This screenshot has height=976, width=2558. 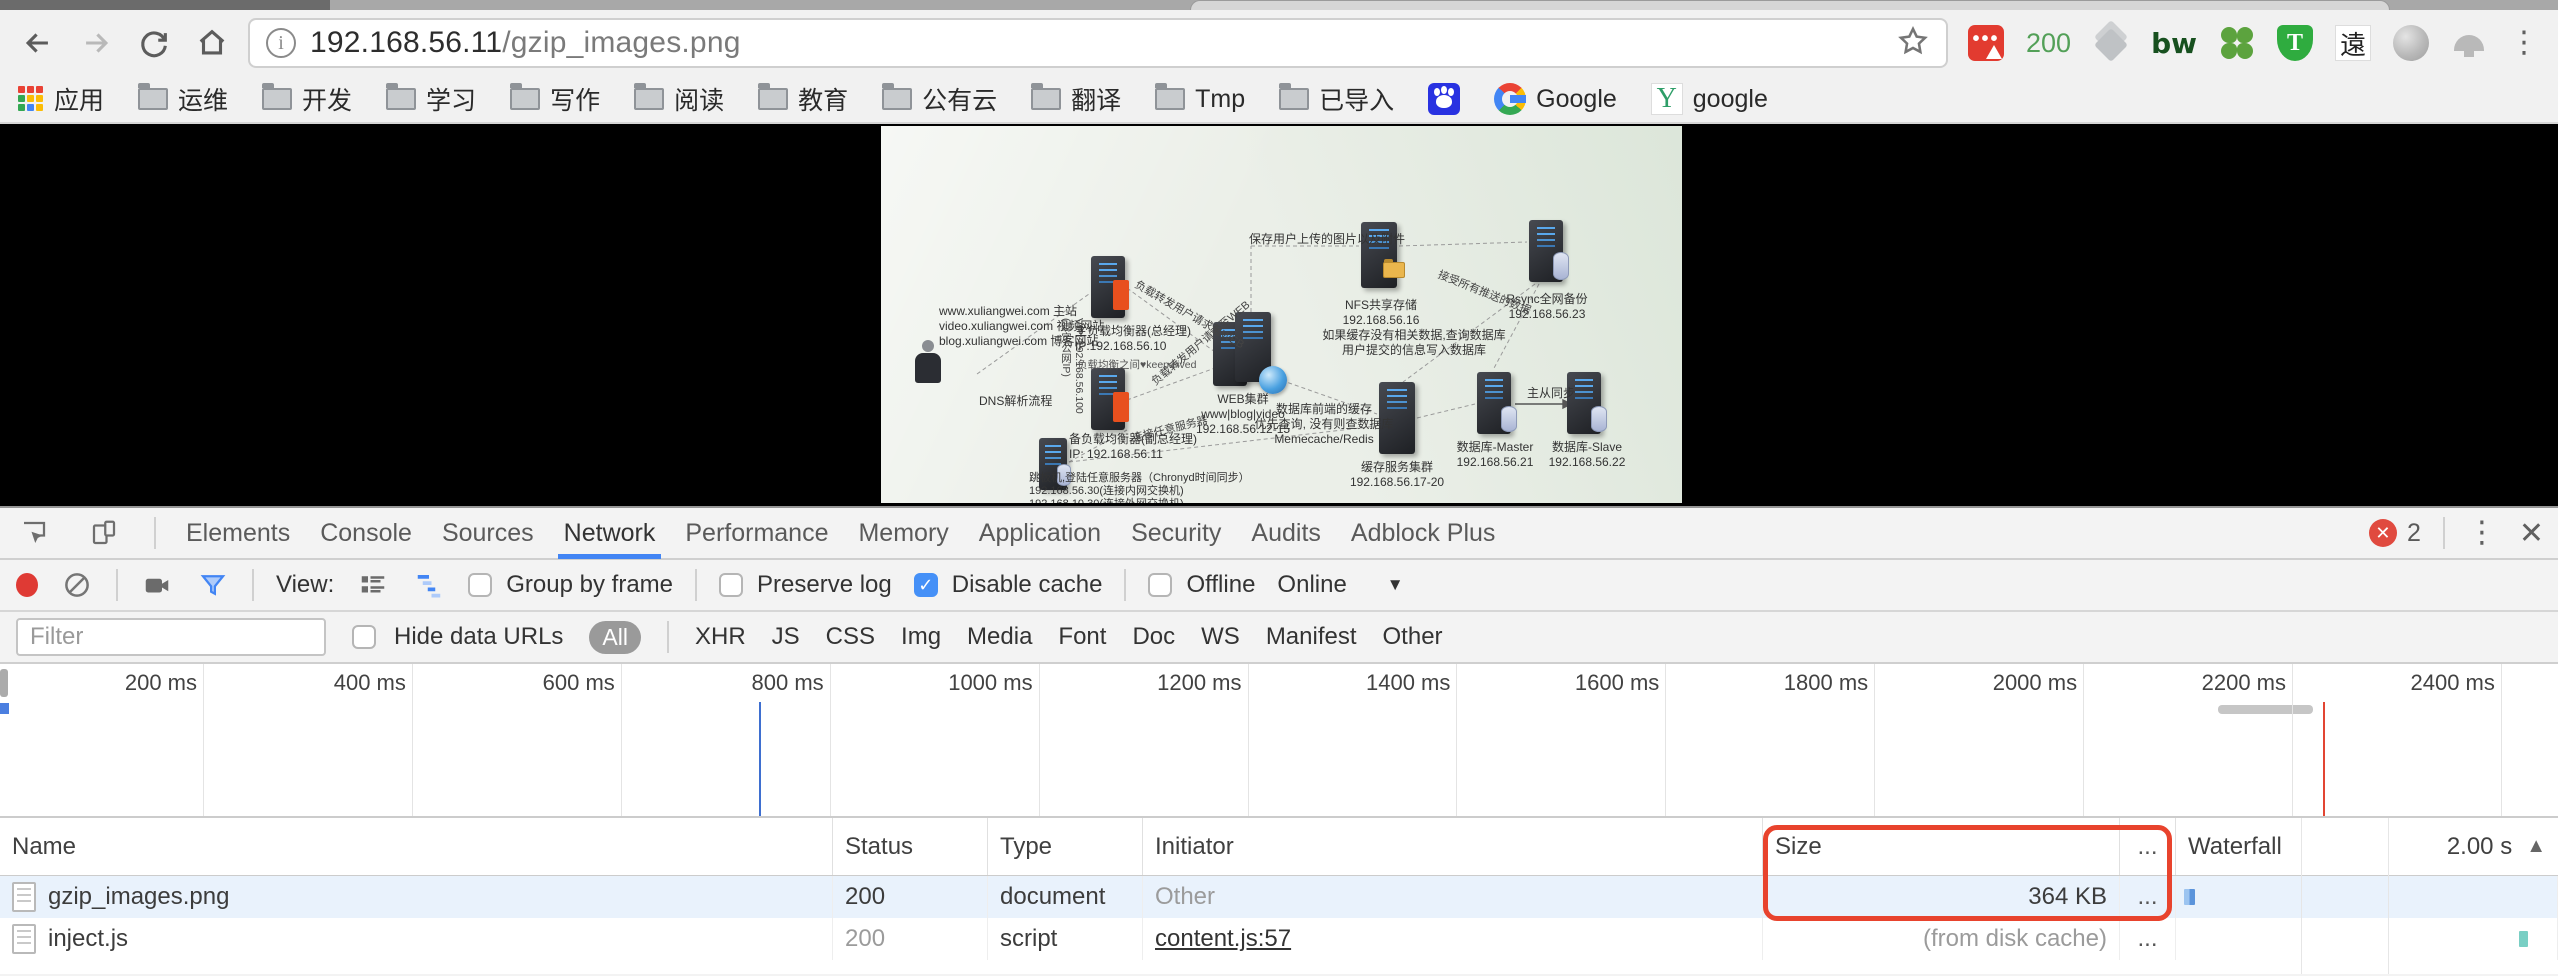 I want to click on forward-button, so click(x=96, y=43).